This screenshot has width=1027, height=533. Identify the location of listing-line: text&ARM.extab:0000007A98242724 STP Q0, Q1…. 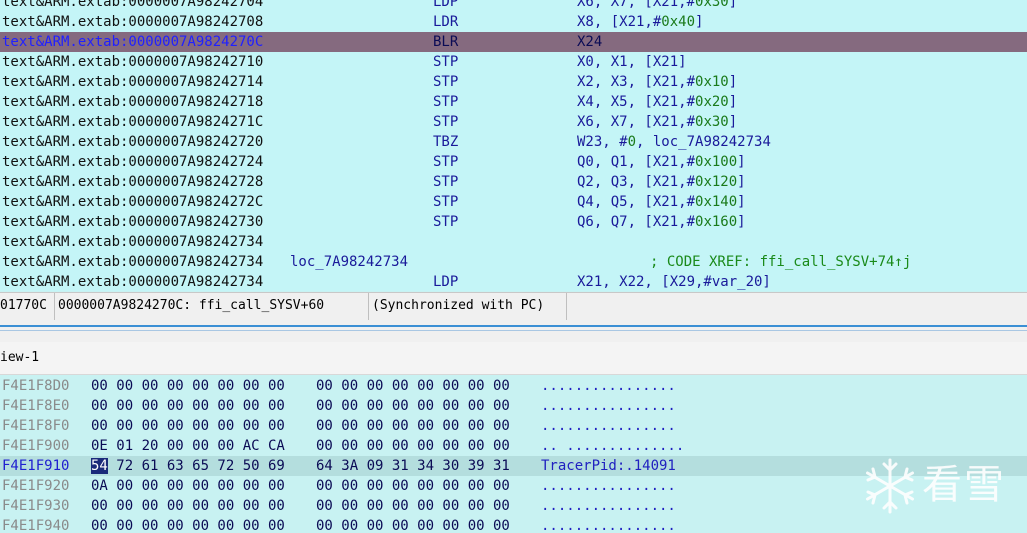
(513, 162).